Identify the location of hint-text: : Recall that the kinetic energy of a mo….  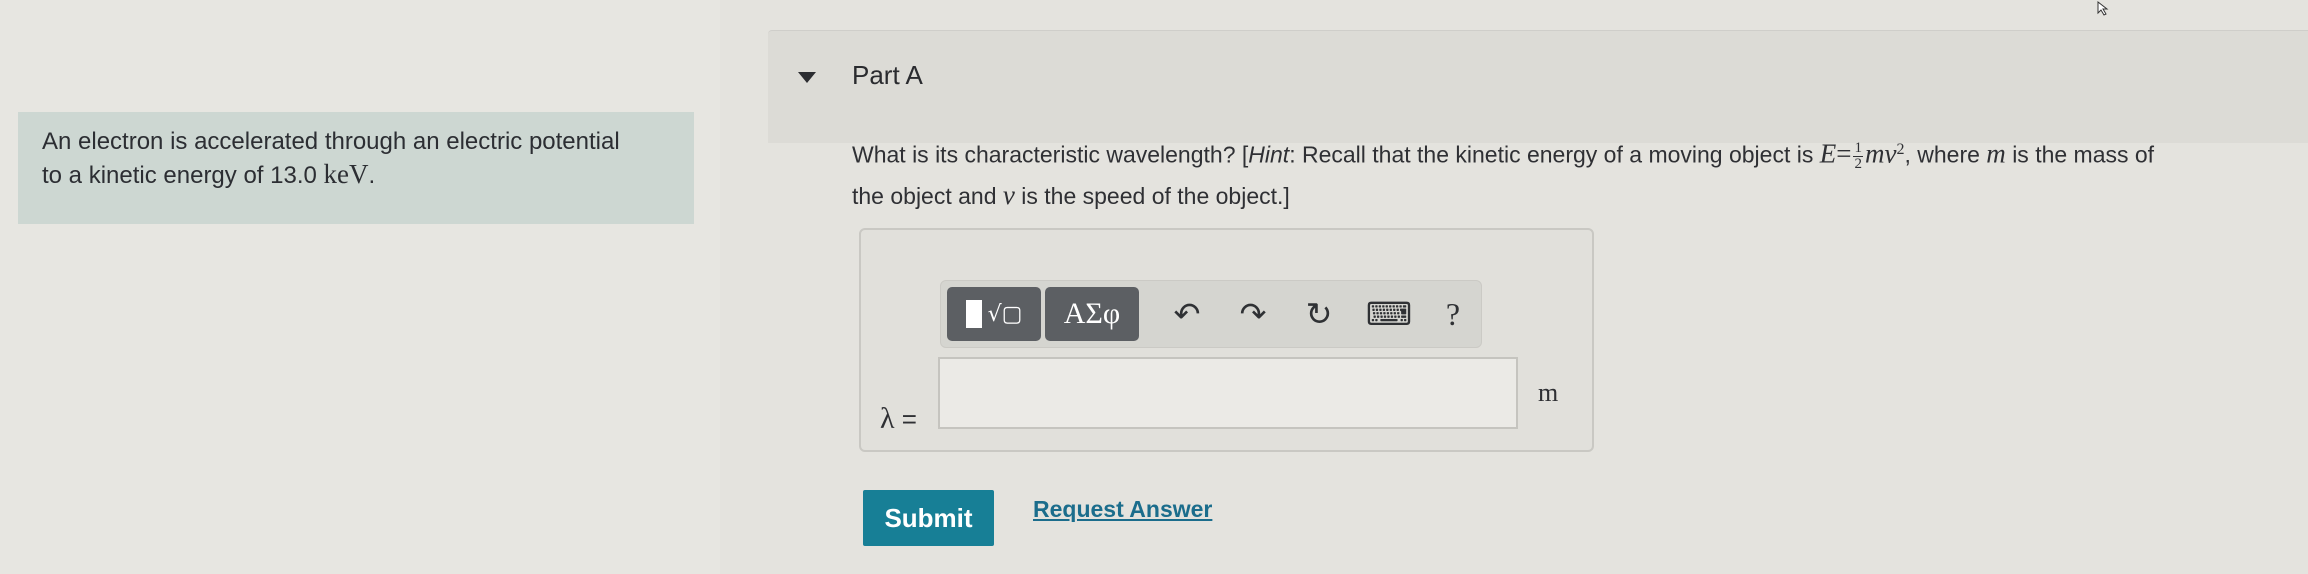
(1551, 154).